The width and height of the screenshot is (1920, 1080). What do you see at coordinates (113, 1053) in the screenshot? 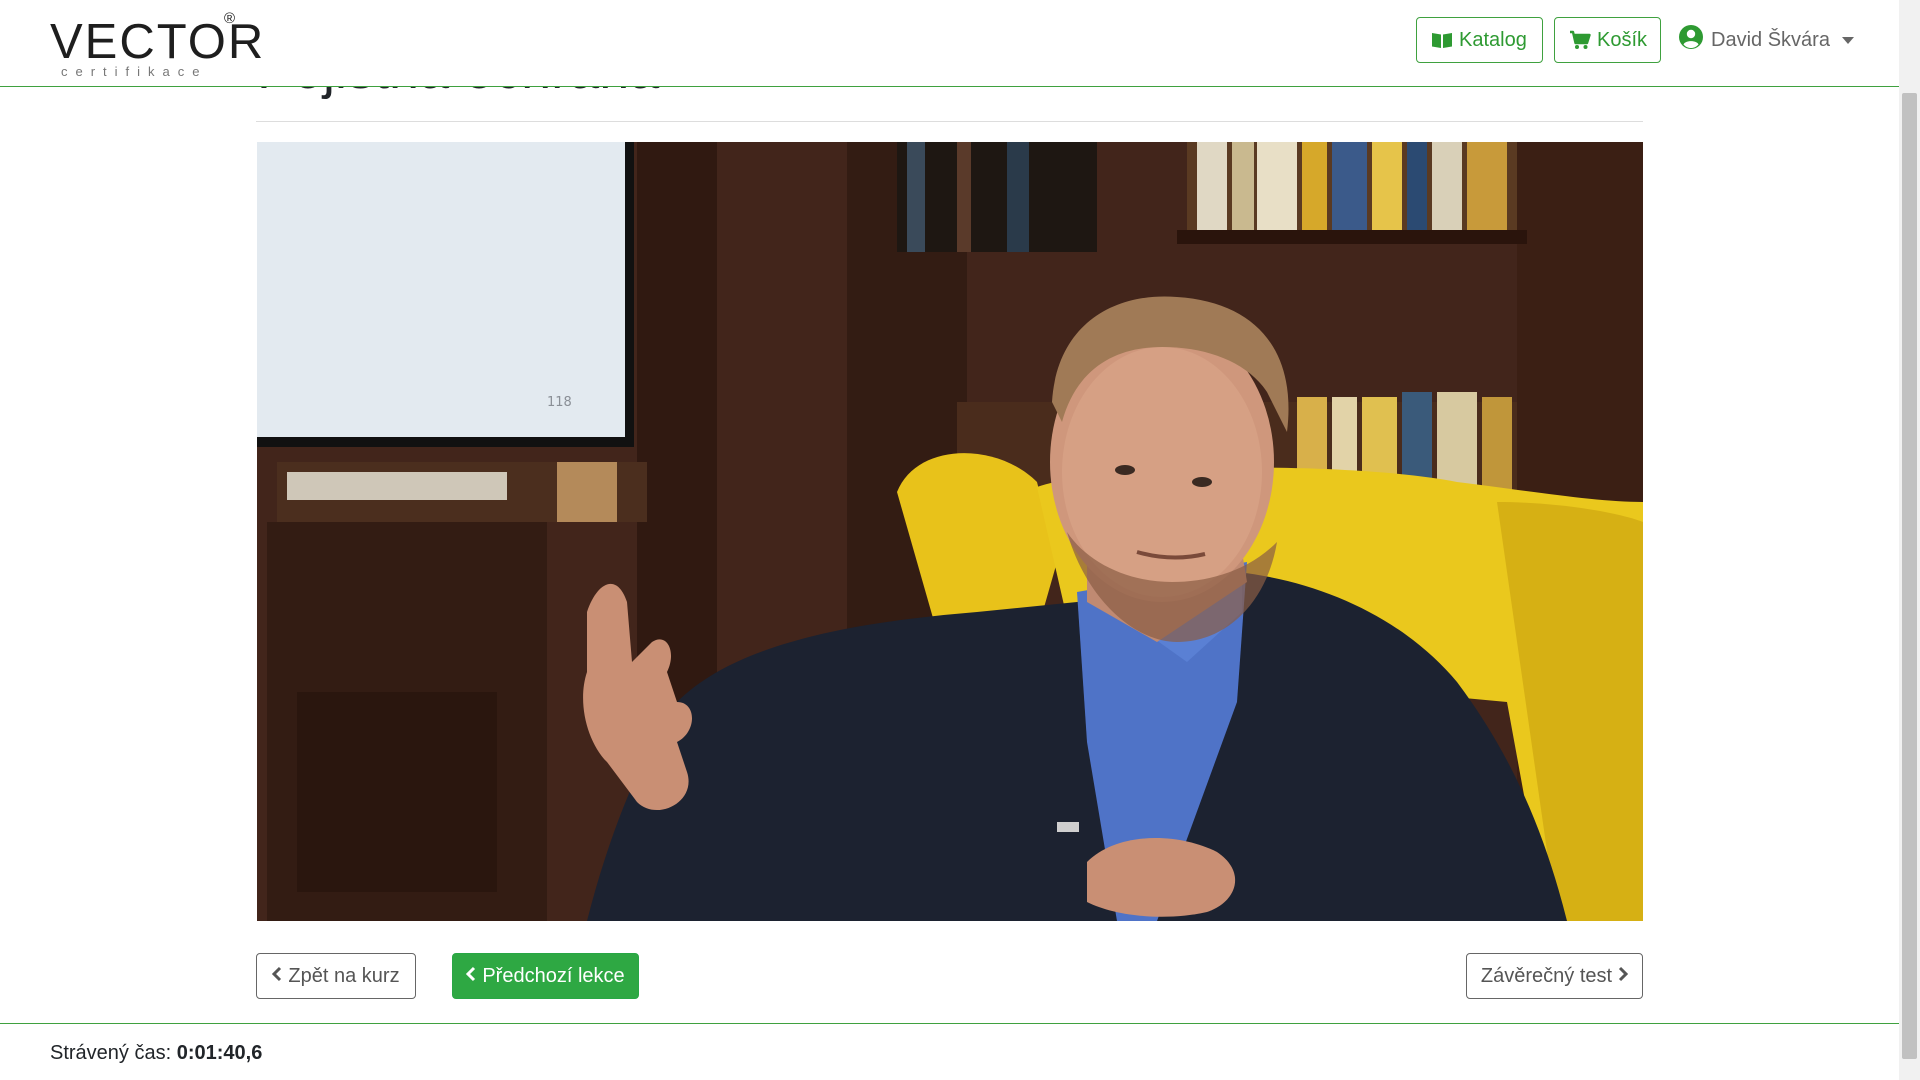
I see `time-spent-label: Strávený čas:` at bounding box center [113, 1053].